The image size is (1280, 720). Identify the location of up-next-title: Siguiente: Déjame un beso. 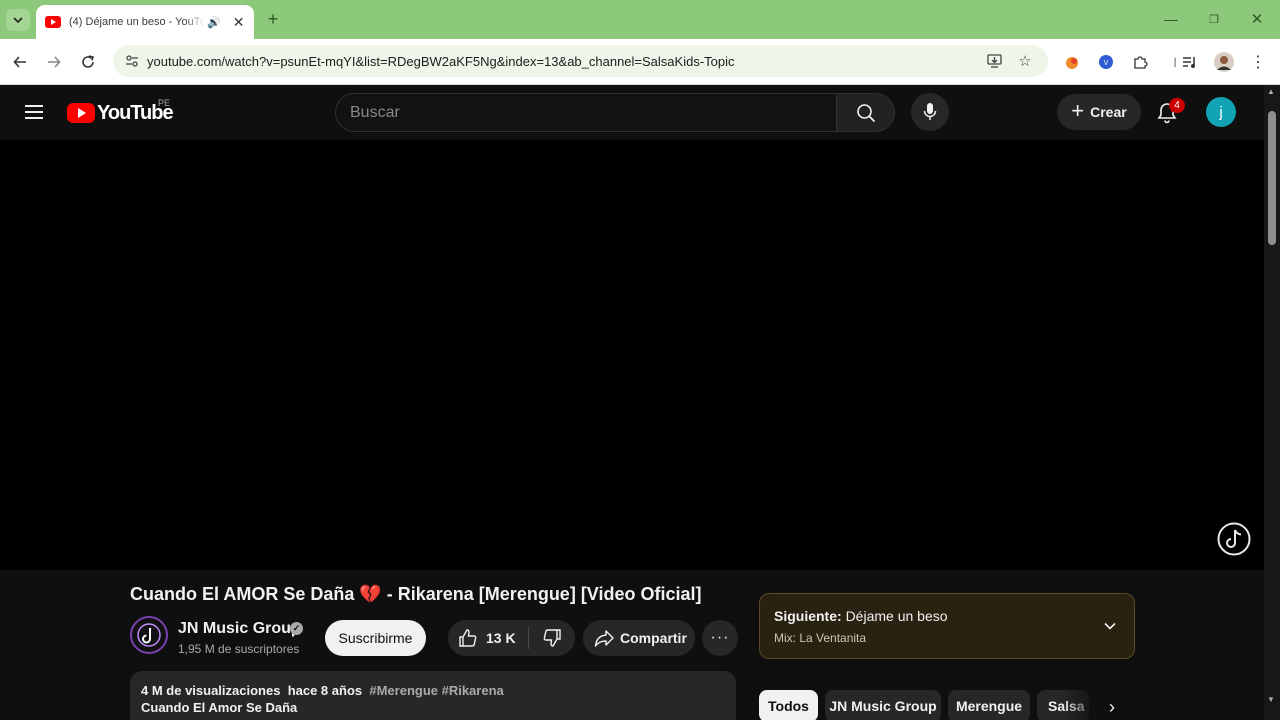
(861, 616).